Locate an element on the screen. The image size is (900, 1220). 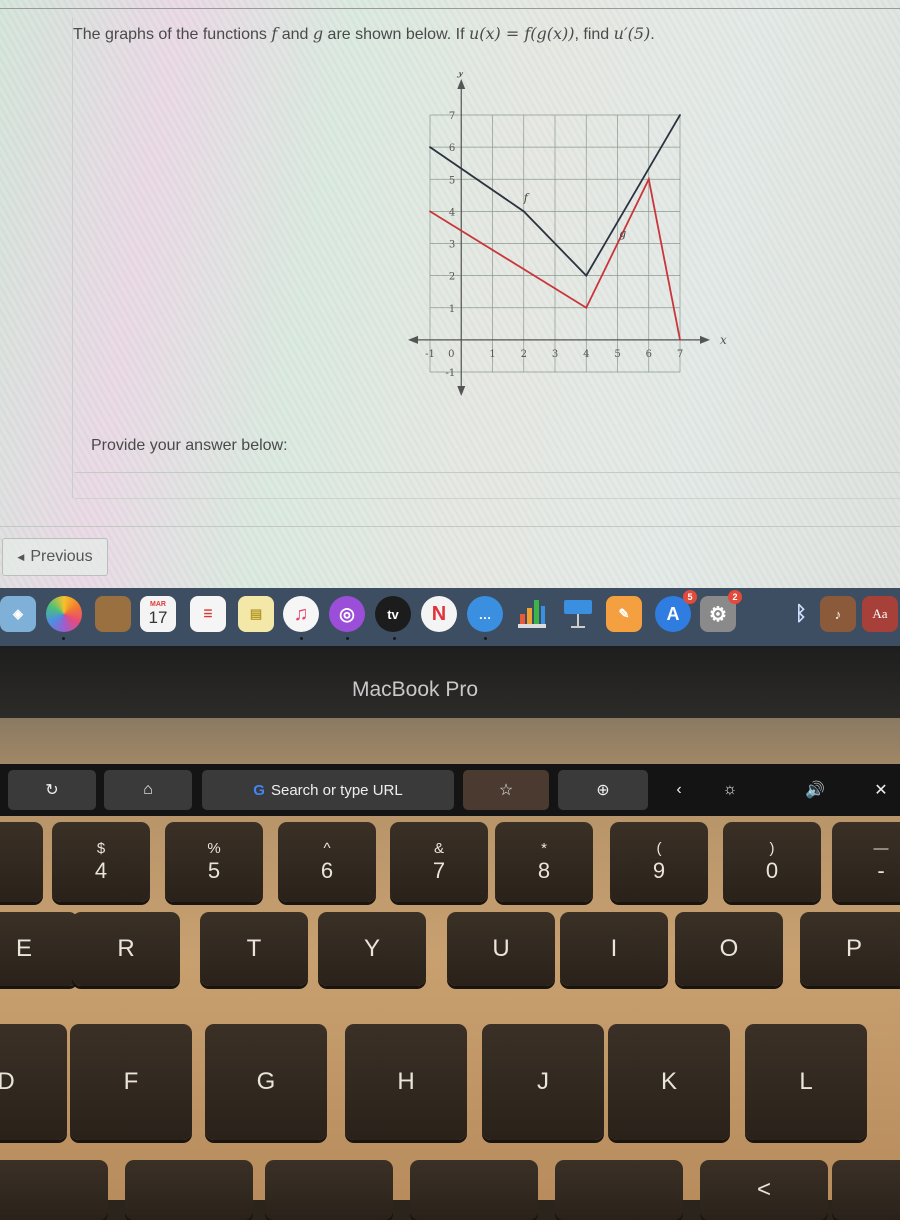
key-t: T is located at coordinates (254, 949).